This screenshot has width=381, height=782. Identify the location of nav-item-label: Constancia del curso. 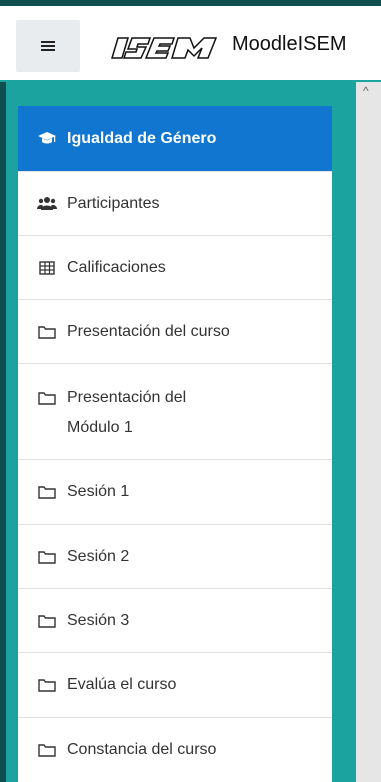
(142, 749).